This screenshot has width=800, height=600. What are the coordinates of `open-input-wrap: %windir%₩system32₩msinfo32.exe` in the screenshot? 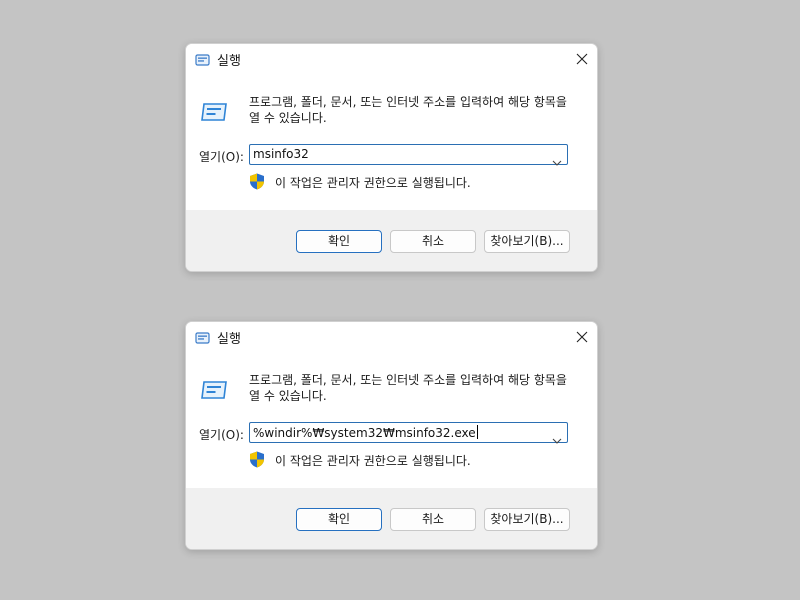 It's located at (365, 432).